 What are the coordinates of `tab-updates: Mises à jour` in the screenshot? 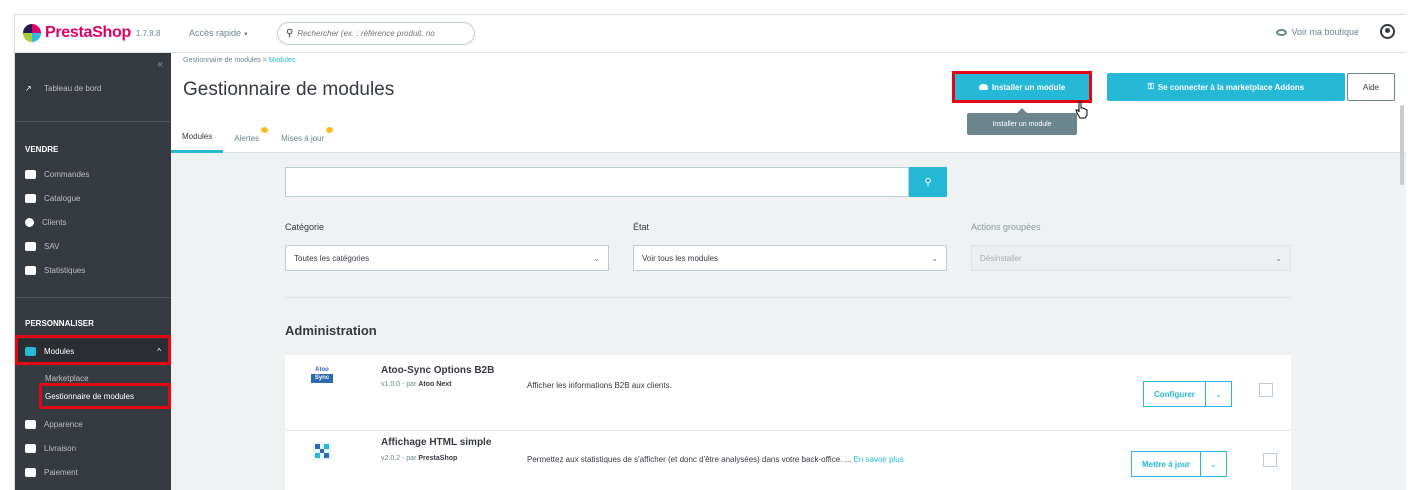 It's located at (302, 138).